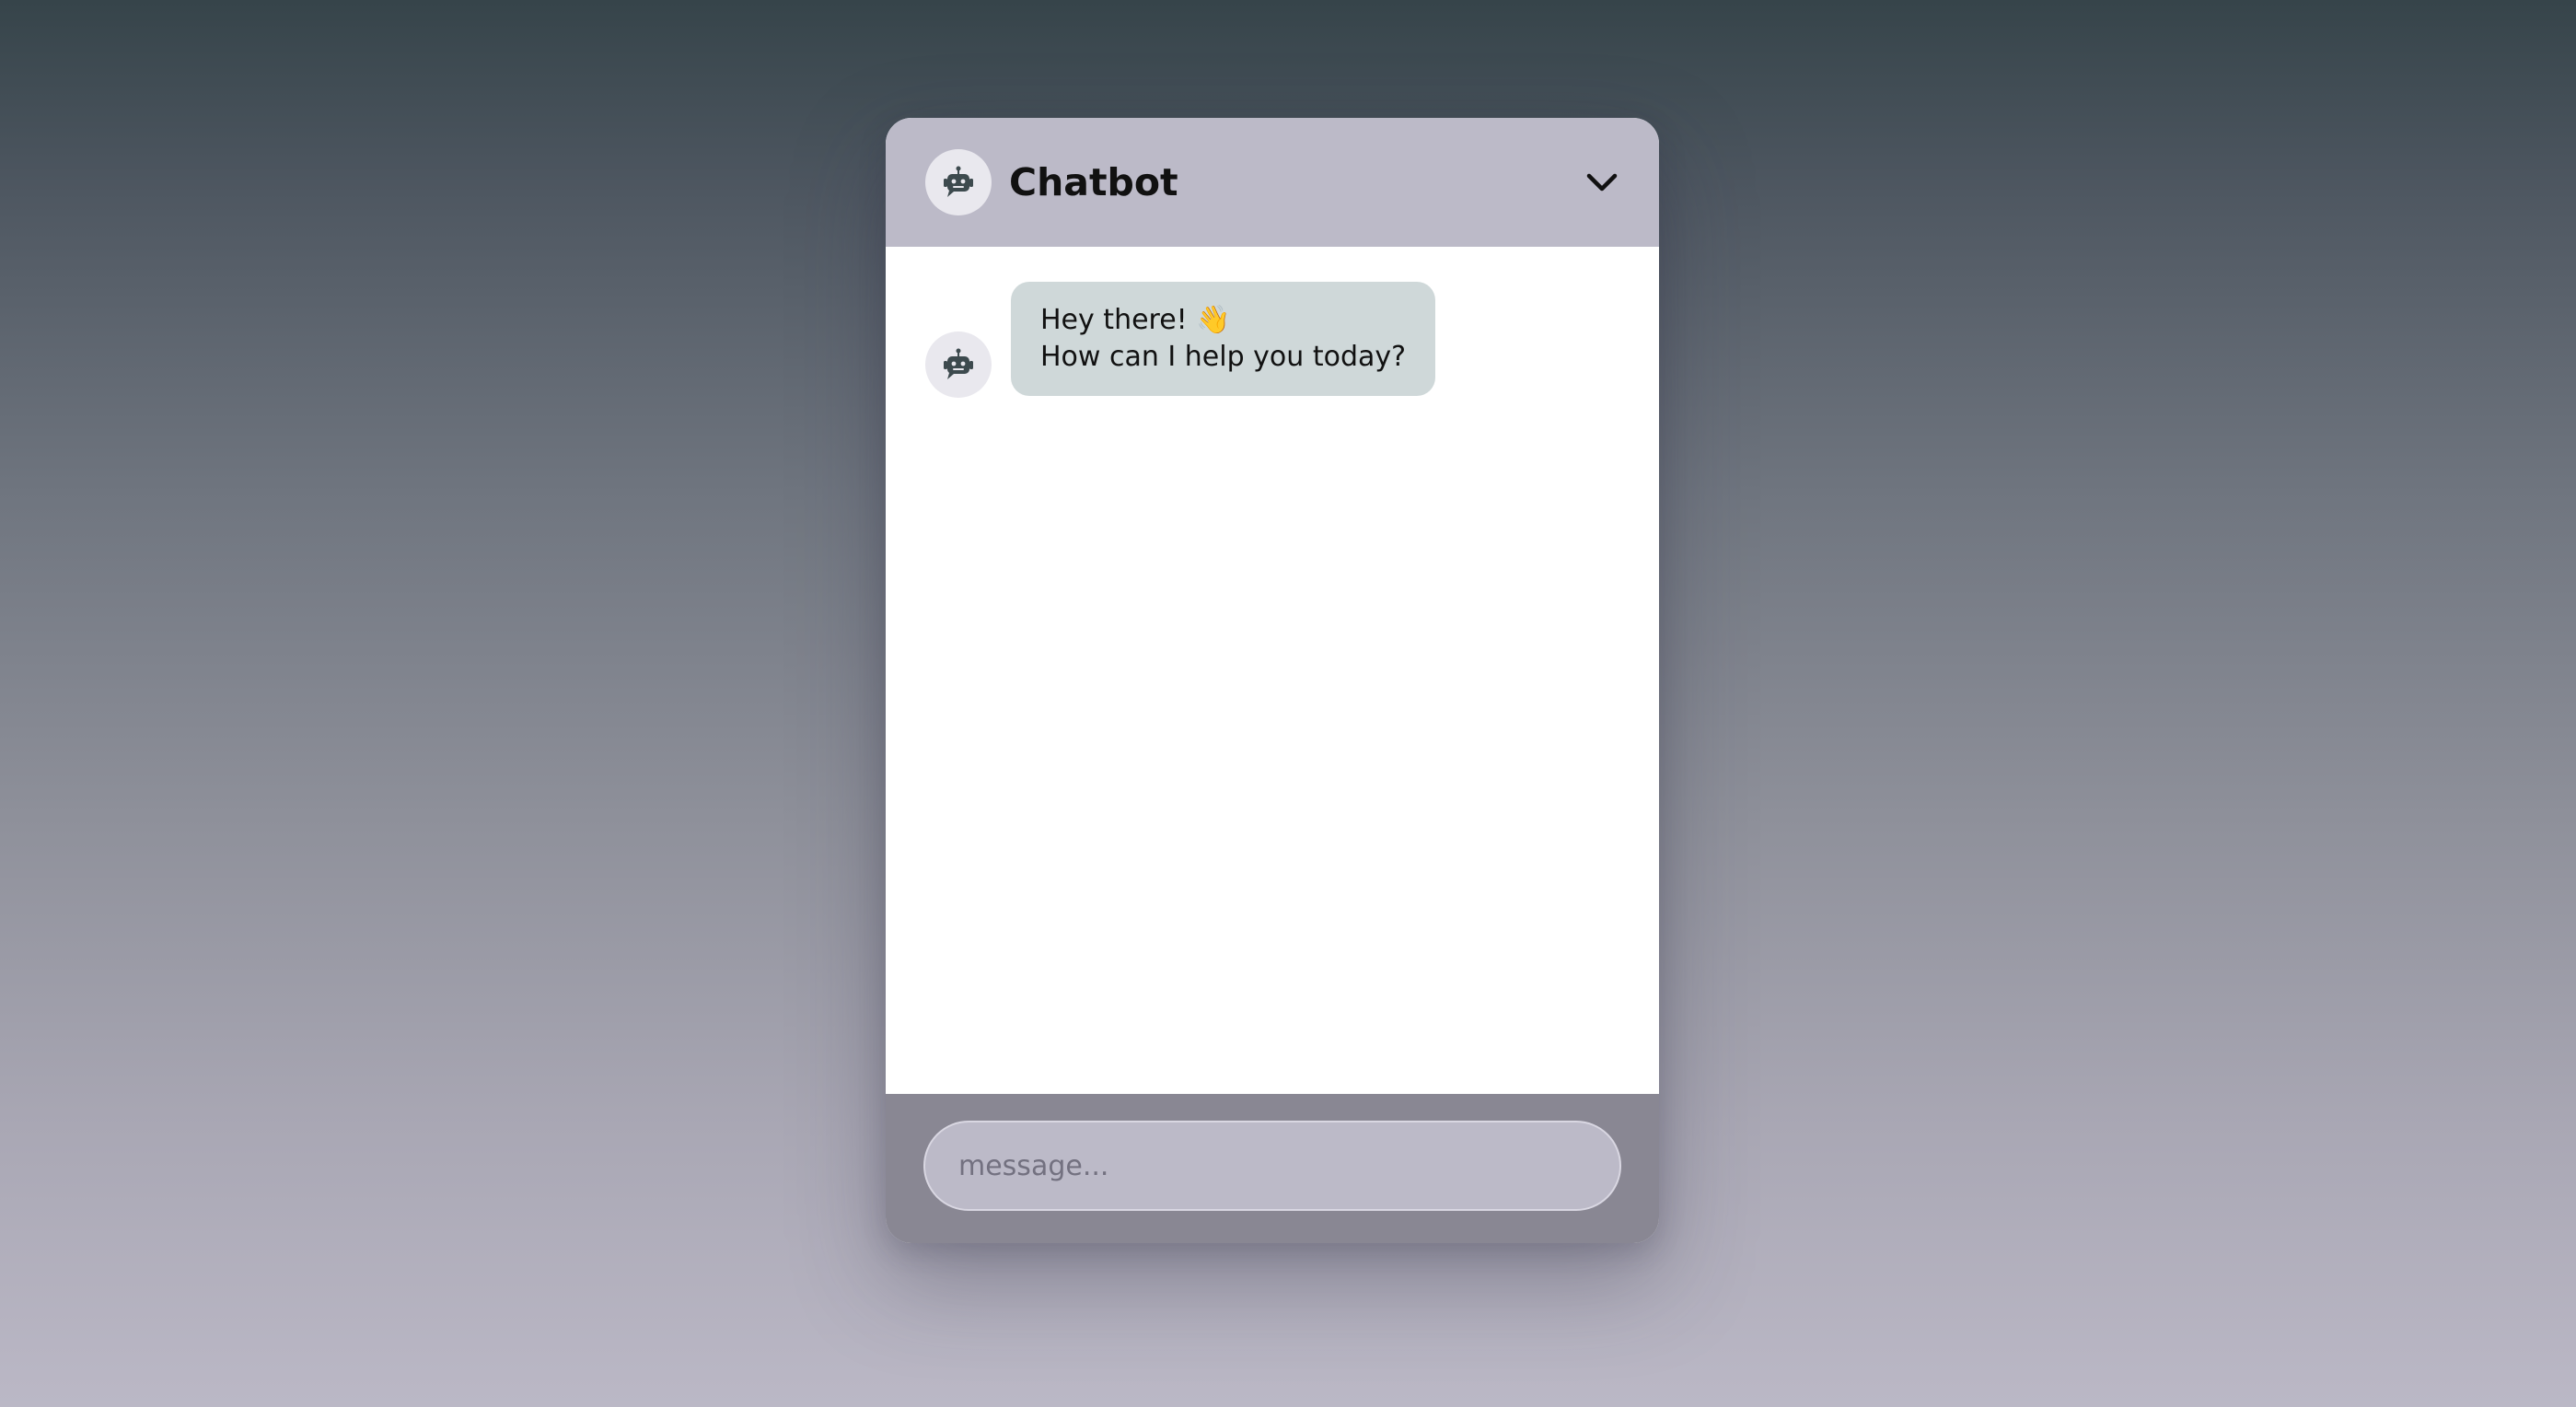  What do you see at coordinates (1272, 182) in the screenshot?
I see `chat-header: Chatbot` at bounding box center [1272, 182].